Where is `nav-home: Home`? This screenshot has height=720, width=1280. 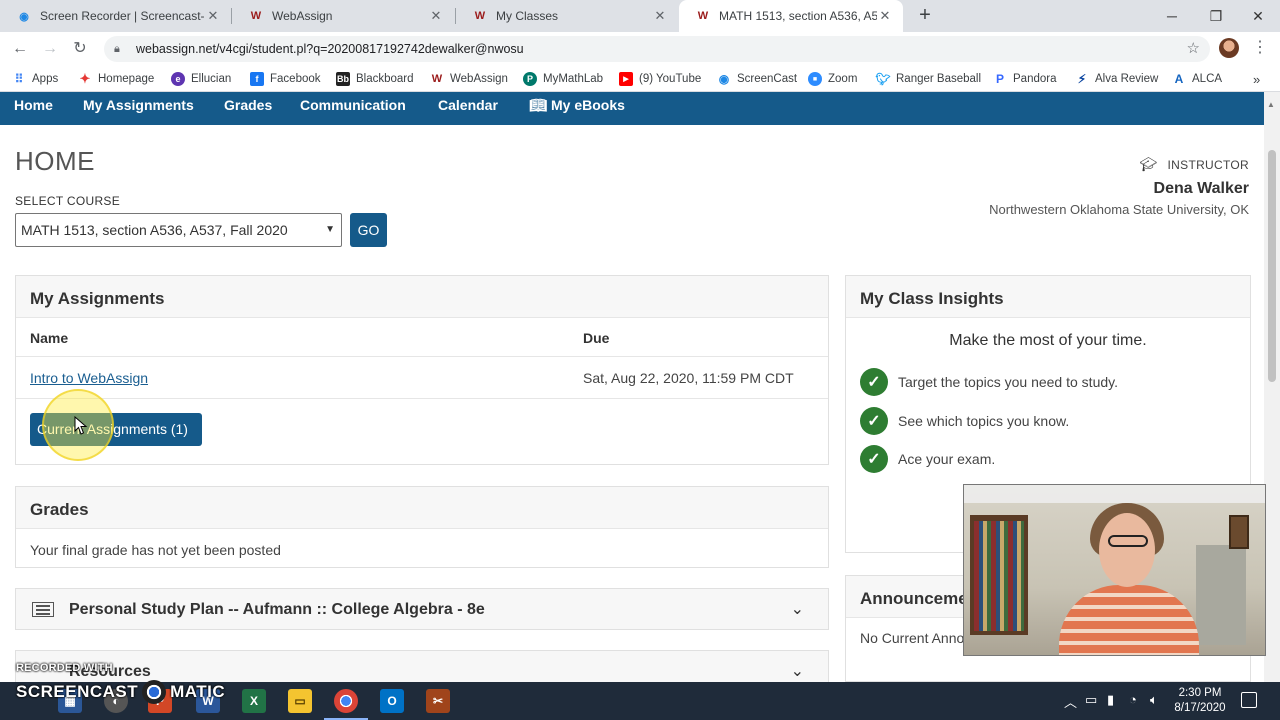 nav-home: Home is located at coordinates (33, 105).